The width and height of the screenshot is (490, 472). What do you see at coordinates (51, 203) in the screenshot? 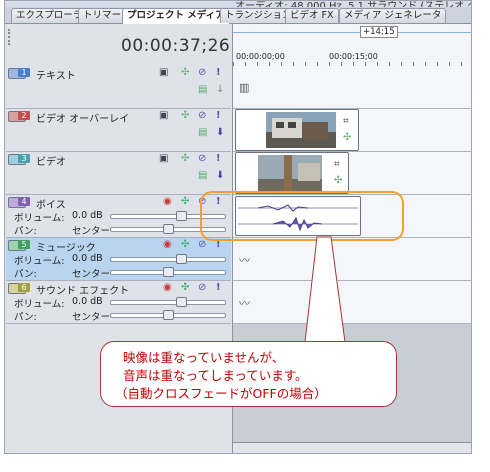
I see `track-name: ボイス` at bounding box center [51, 203].